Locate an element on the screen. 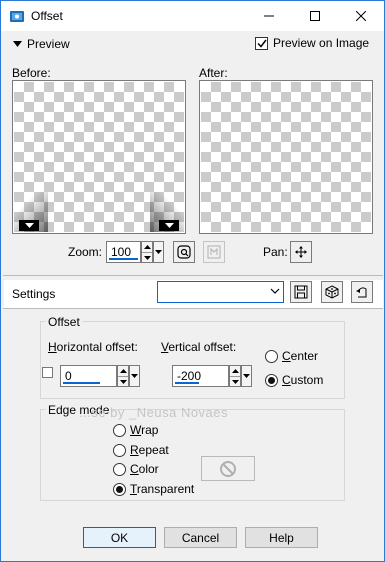 This screenshot has height=562, width=385. settings-label: Settings is located at coordinates (34, 294).